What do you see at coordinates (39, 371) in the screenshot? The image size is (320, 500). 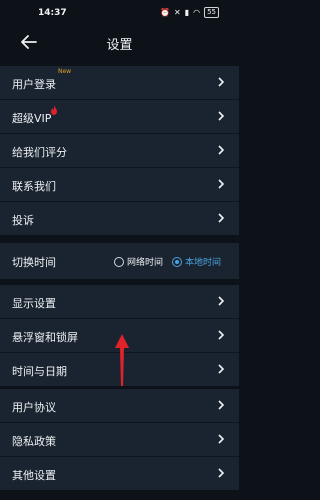 I see `menu-item-label: 时间与日期` at bounding box center [39, 371].